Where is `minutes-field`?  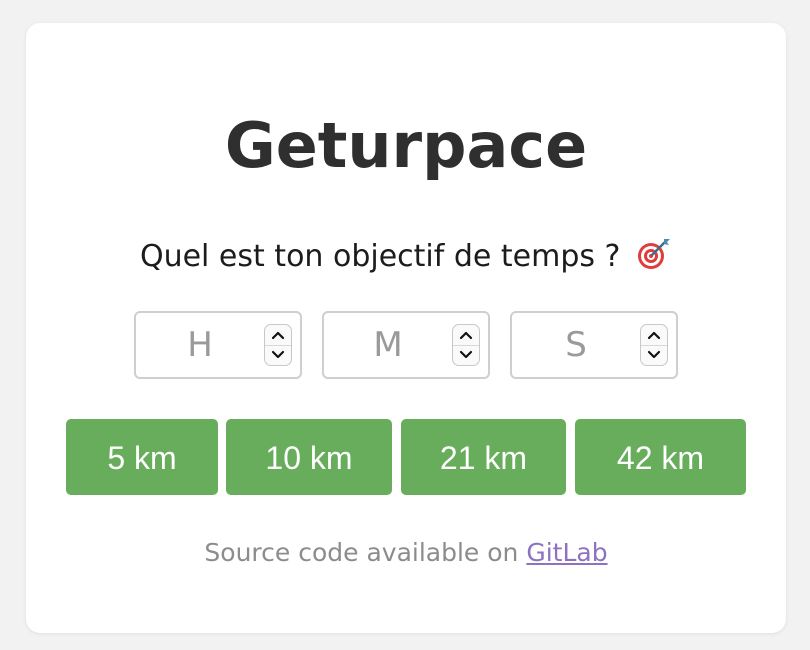
minutes-field is located at coordinates (406, 345).